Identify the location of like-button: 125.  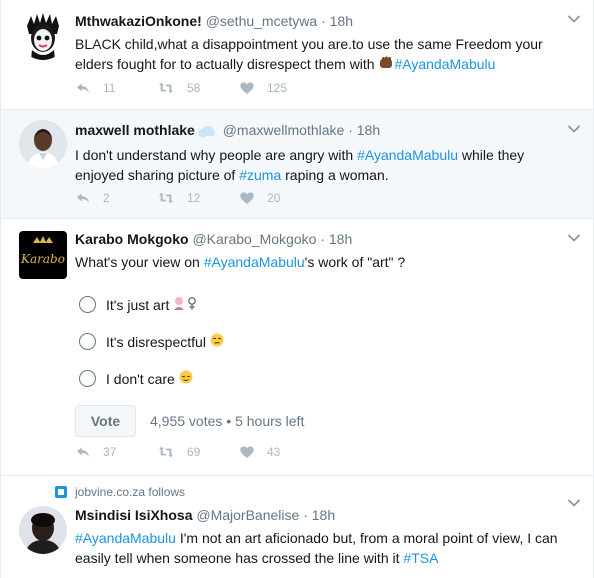
(280, 88).